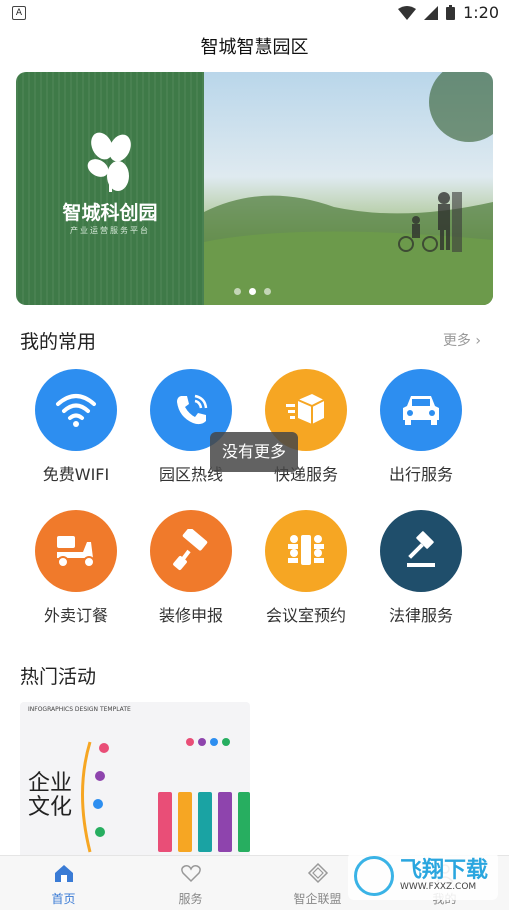  I want to click on watermark-logo: 飞翔下载 WWW.FXXZ.COM, so click(423, 876).